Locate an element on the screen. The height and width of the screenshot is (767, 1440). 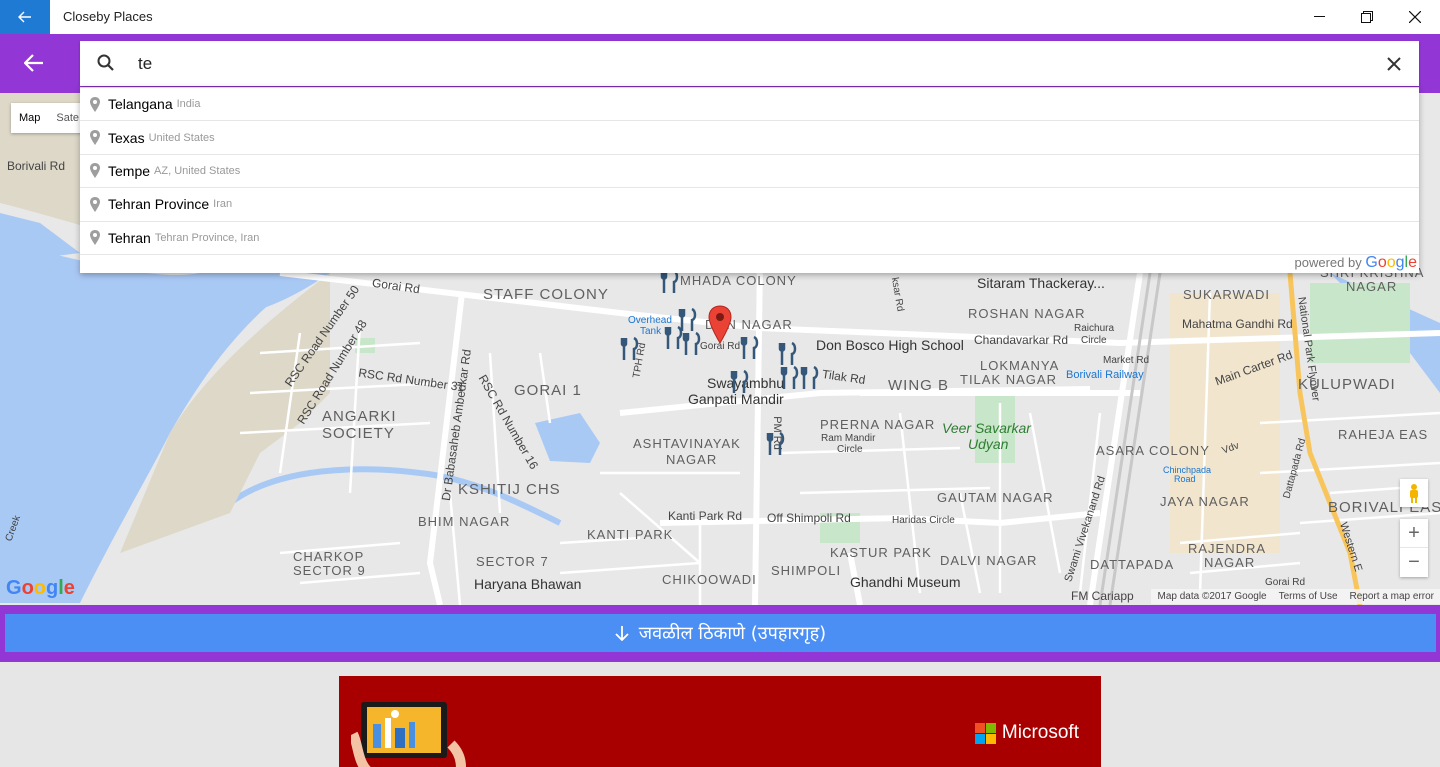
tablet-illustration-icon is located at coordinates (408, 734).